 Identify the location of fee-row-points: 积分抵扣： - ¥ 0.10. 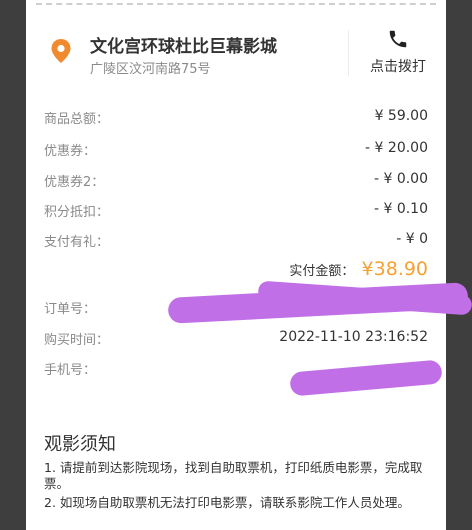
(236, 211).